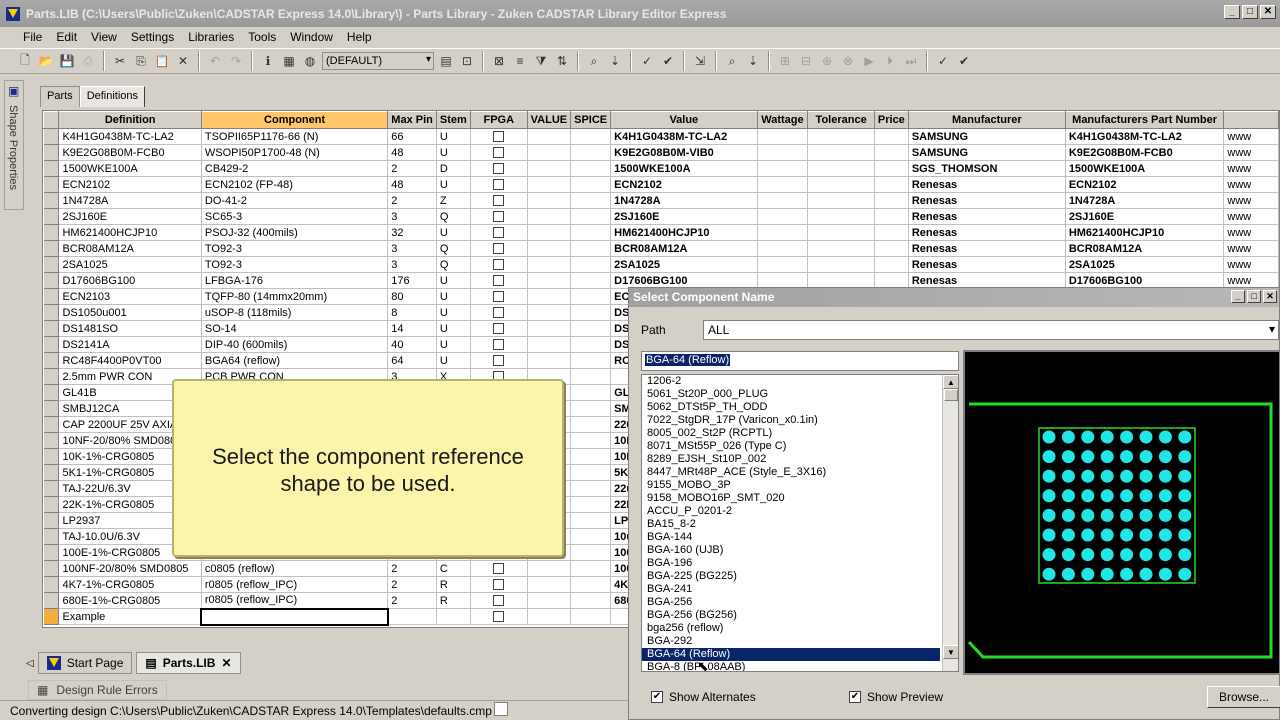  I want to click on column-header: Tolerance, so click(841, 120).